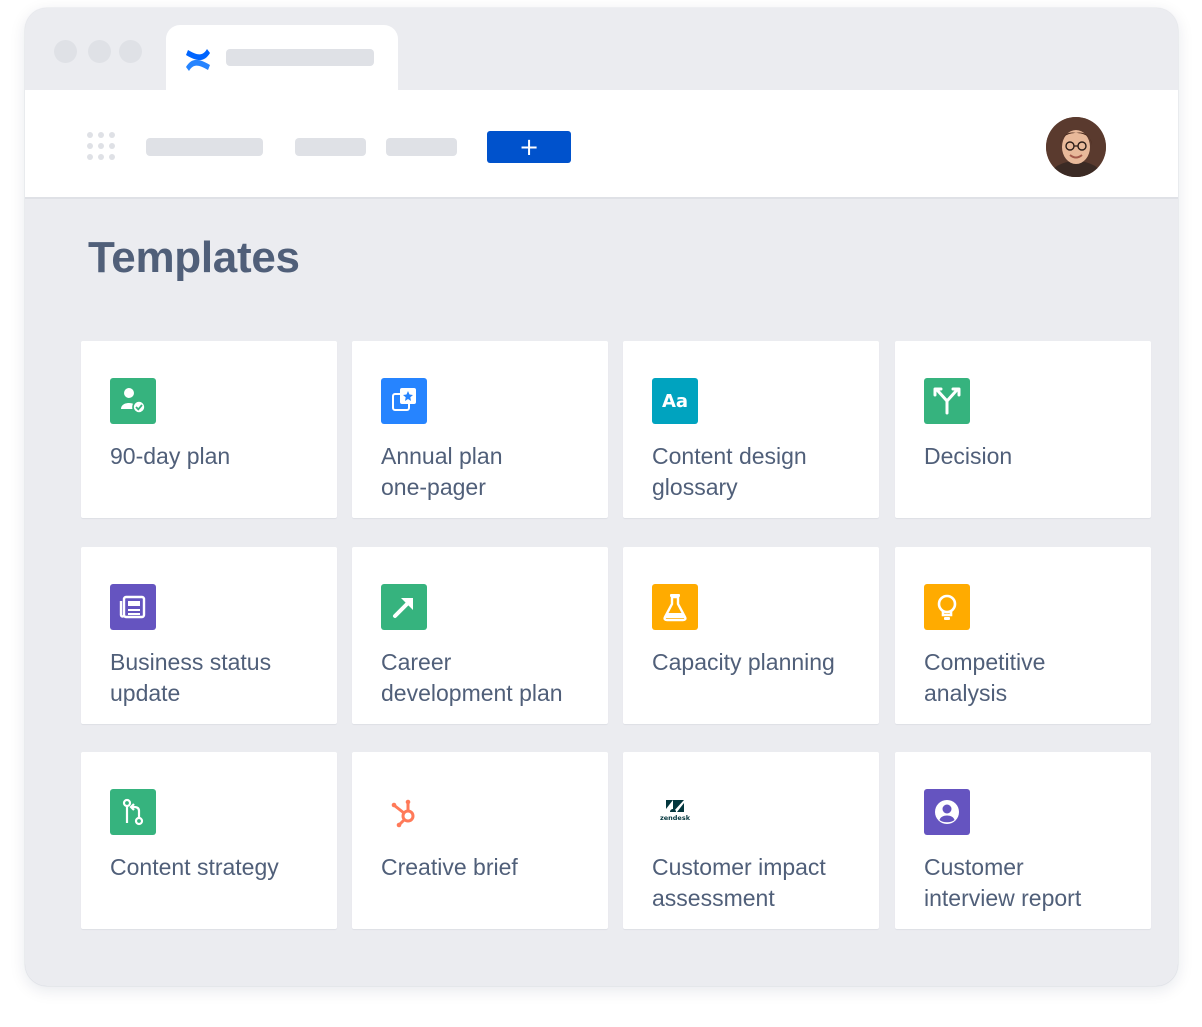  I want to click on user-photo-icon, so click(1076, 147).